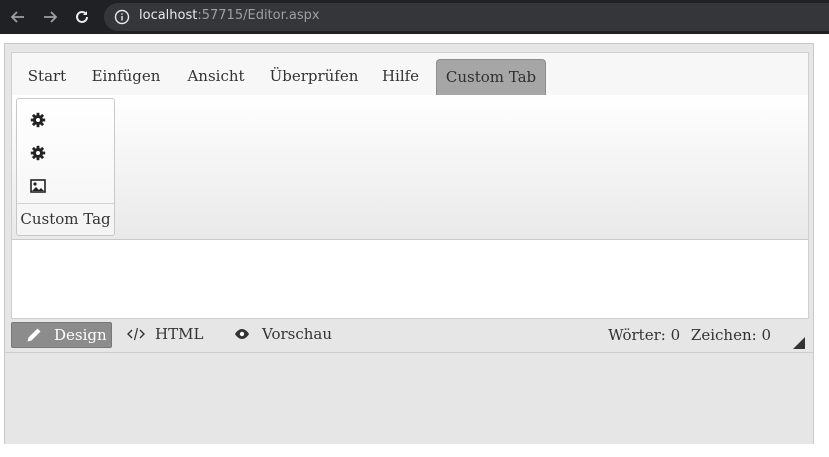 The height and width of the screenshot is (457, 829). What do you see at coordinates (216, 76) in the screenshot?
I see `tab-ansicht: Ansicht` at bounding box center [216, 76].